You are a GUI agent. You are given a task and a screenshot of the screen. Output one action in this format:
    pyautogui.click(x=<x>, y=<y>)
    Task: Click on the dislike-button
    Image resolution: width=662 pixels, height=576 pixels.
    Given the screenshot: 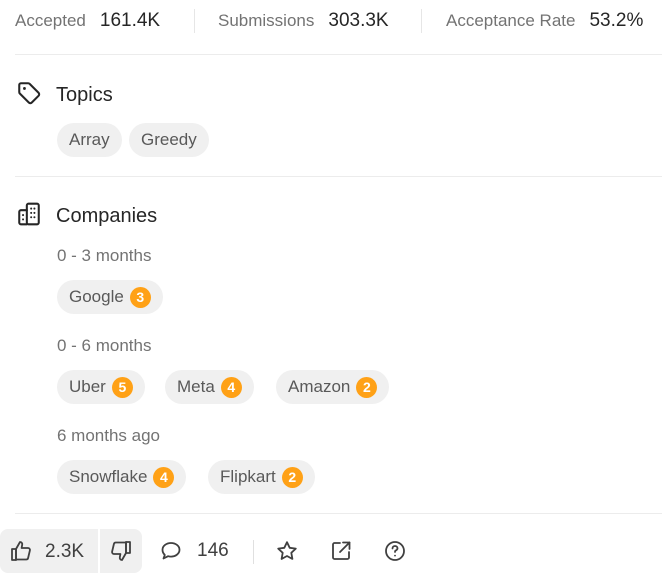 What is the action you would take?
    pyautogui.click(x=121, y=551)
    